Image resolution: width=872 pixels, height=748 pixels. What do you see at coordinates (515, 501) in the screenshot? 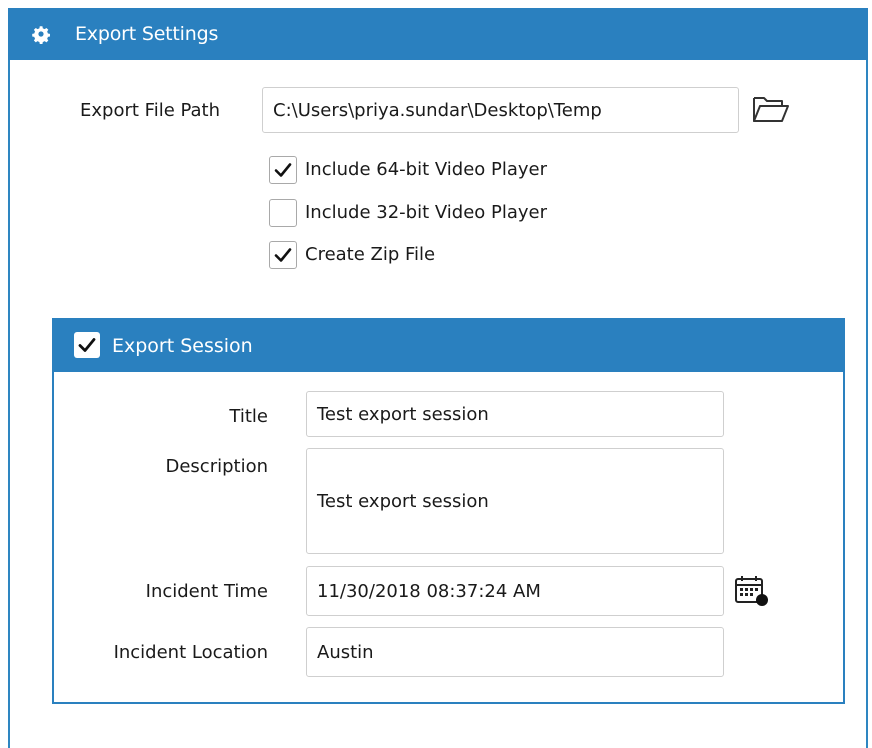
I see `description-textarea: Test export session` at bounding box center [515, 501].